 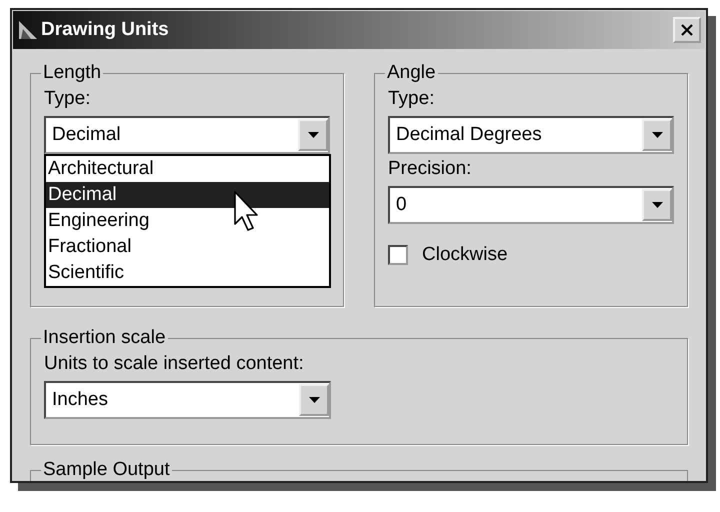 I want to click on group-heading: Angle, so click(x=411, y=73).